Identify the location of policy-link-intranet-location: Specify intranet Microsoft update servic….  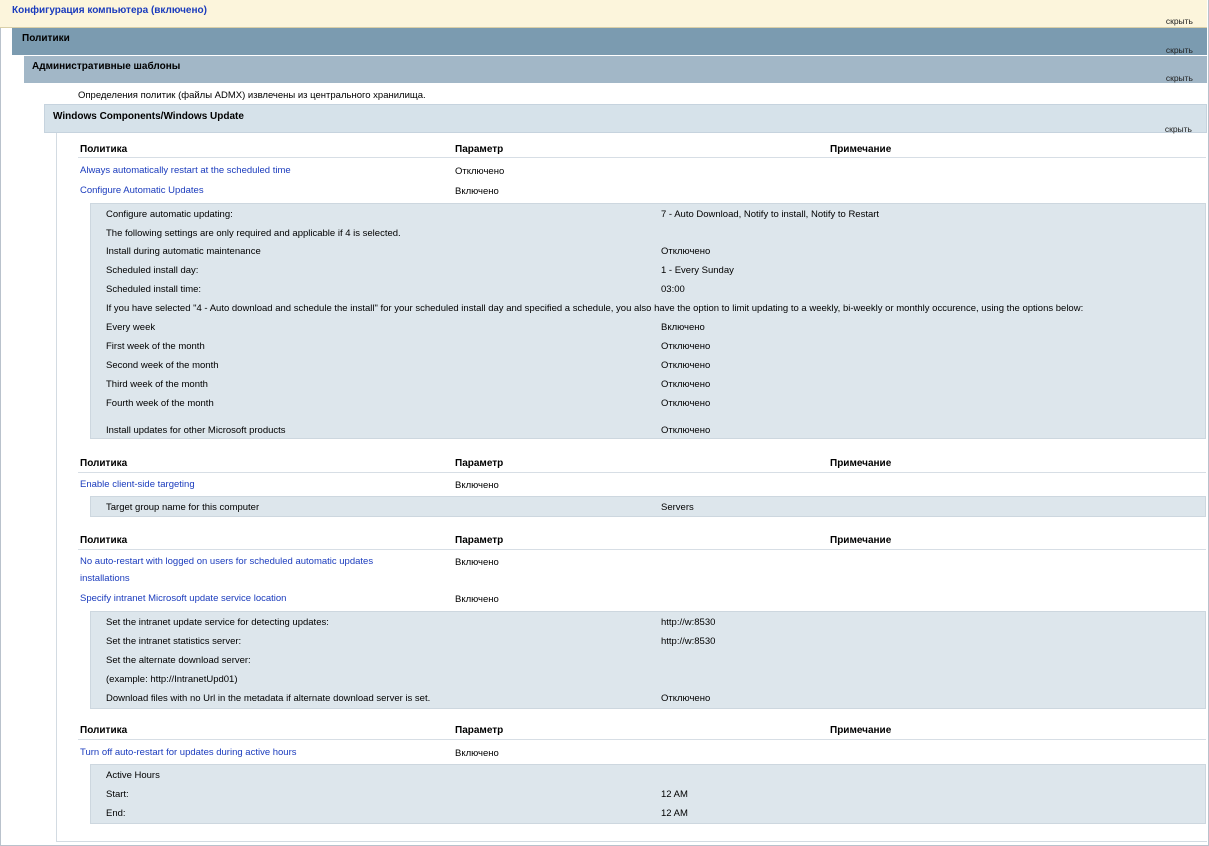
(183, 598).